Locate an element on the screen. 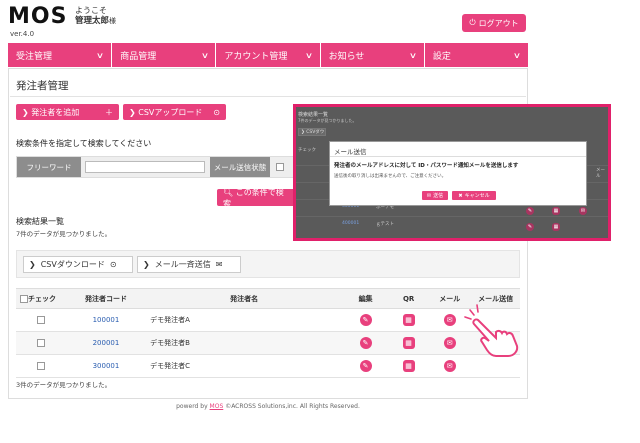 This screenshot has width=640, height=443. footer-brand-link: MOS is located at coordinates (217, 406).